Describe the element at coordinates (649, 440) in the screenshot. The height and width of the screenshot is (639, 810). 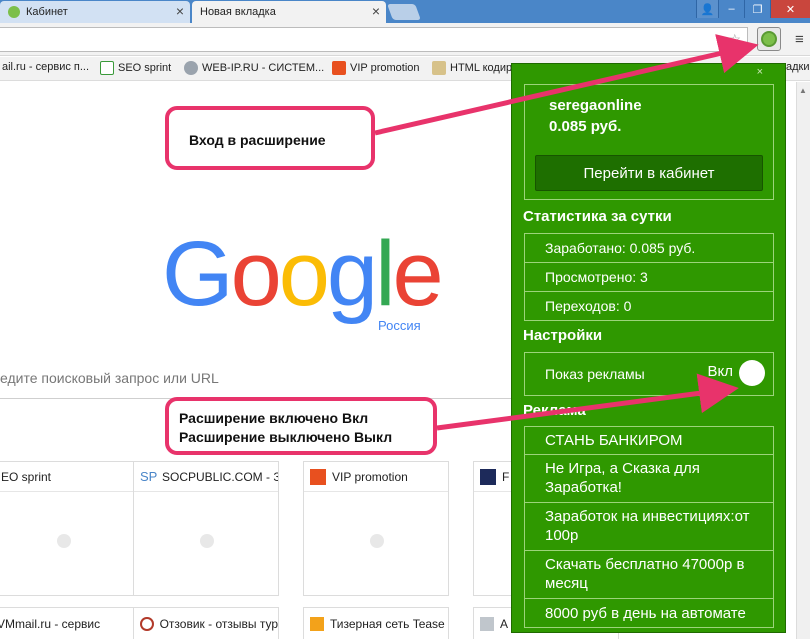
I see `ad-link: СТАНЬ БАНКИРОМ` at that location.